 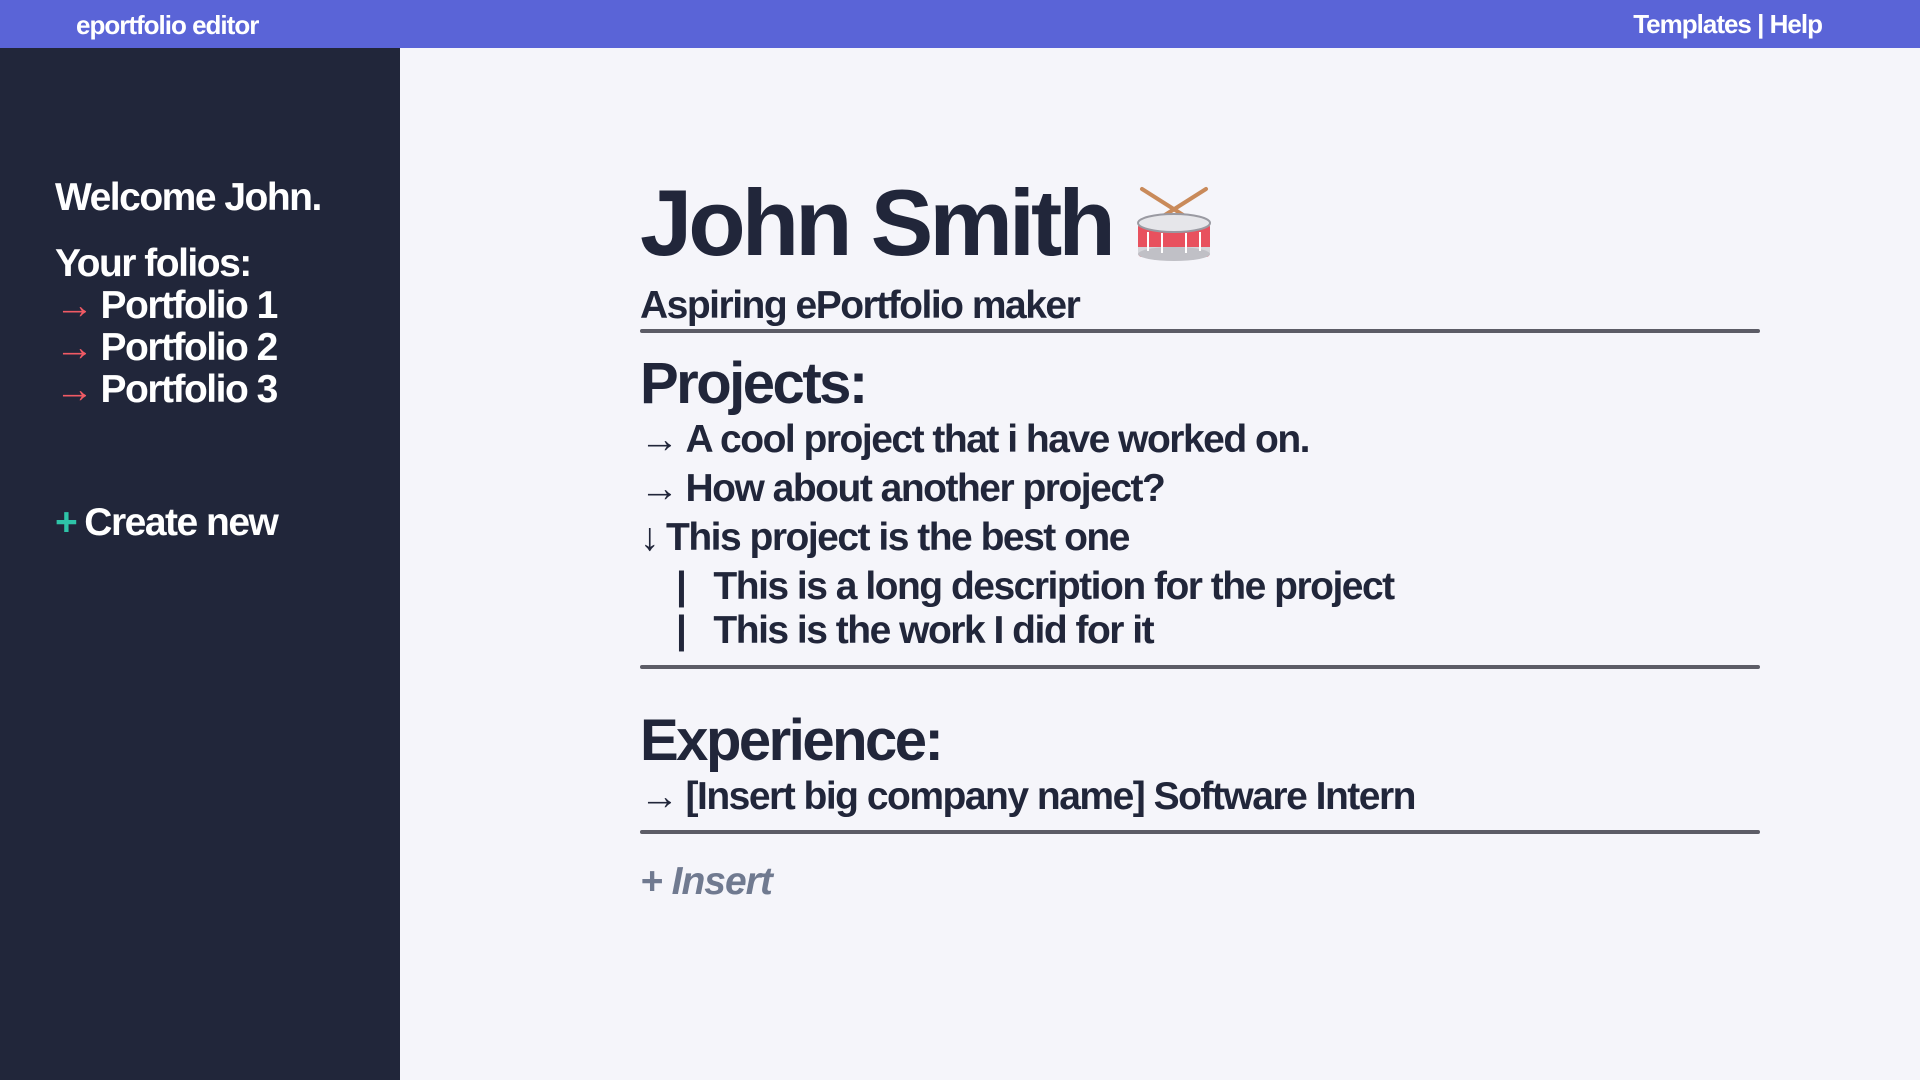 What do you see at coordinates (998, 439) in the screenshot?
I see `project-label: A cool project that i have worked on.` at bounding box center [998, 439].